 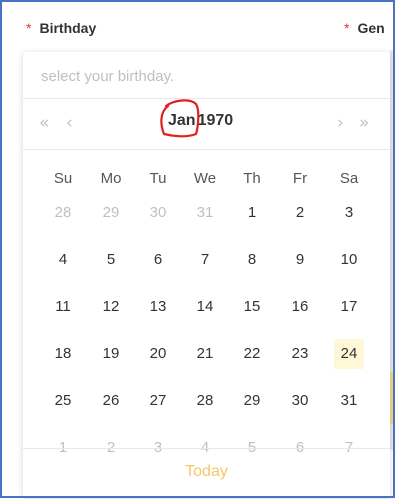 I want to click on prev-year-button: «, so click(x=44, y=123).